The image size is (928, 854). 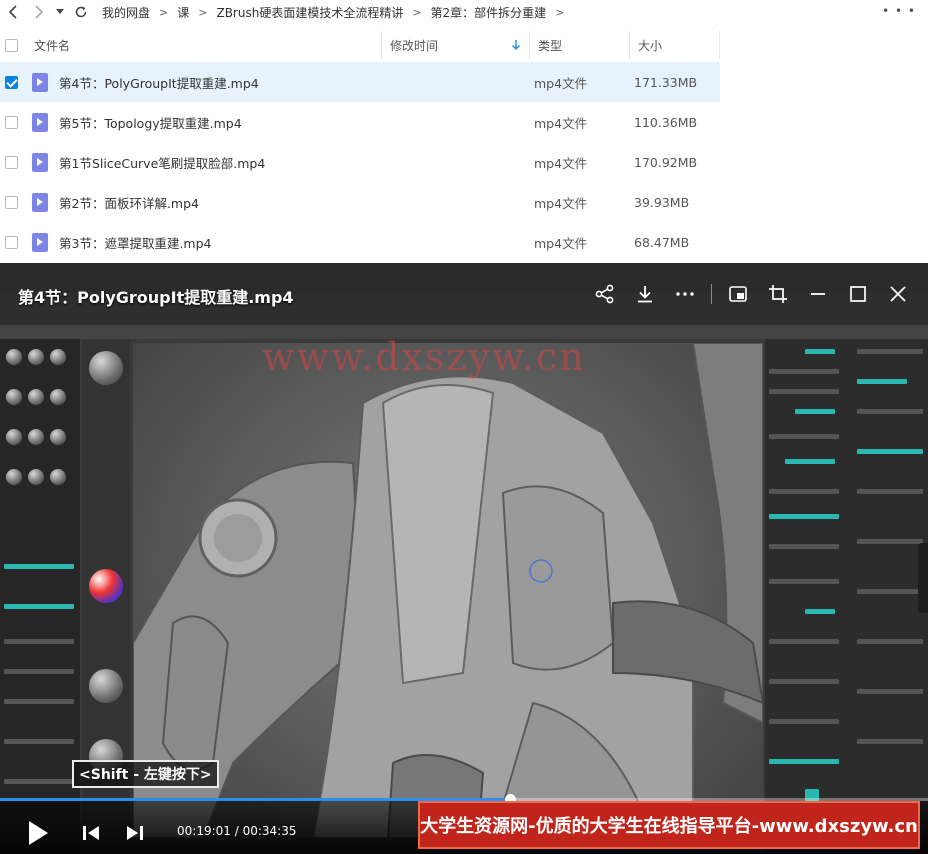 What do you see at coordinates (489, 12) in the screenshot?
I see `breadcrumb-item-chapter: 第2章：部件拆分重建` at bounding box center [489, 12].